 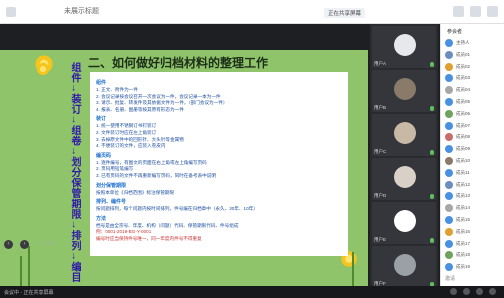 I want to click on section-heading: 组件, so click(x=101, y=83).